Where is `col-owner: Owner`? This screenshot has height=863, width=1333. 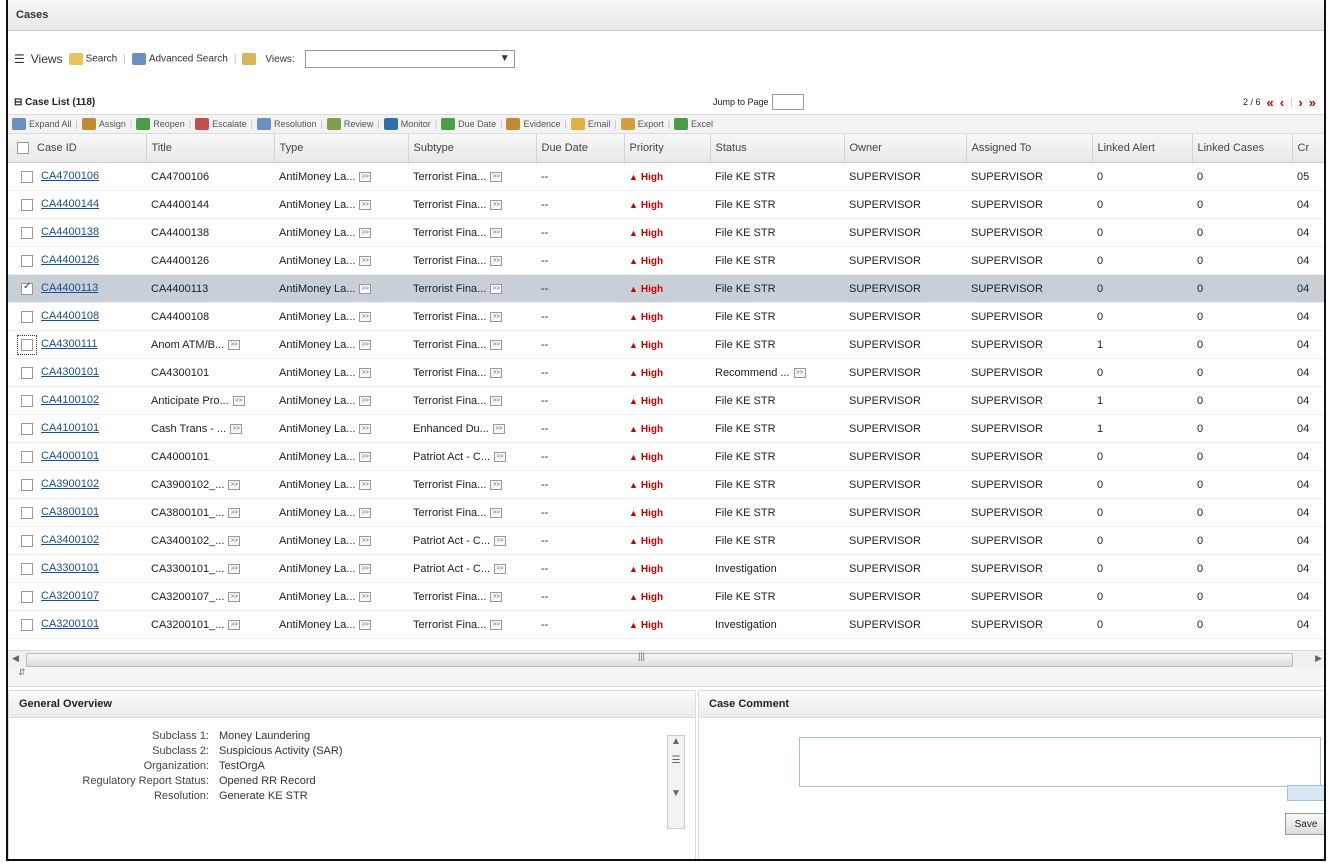
col-owner: Owner is located at coordinates (905, 148).